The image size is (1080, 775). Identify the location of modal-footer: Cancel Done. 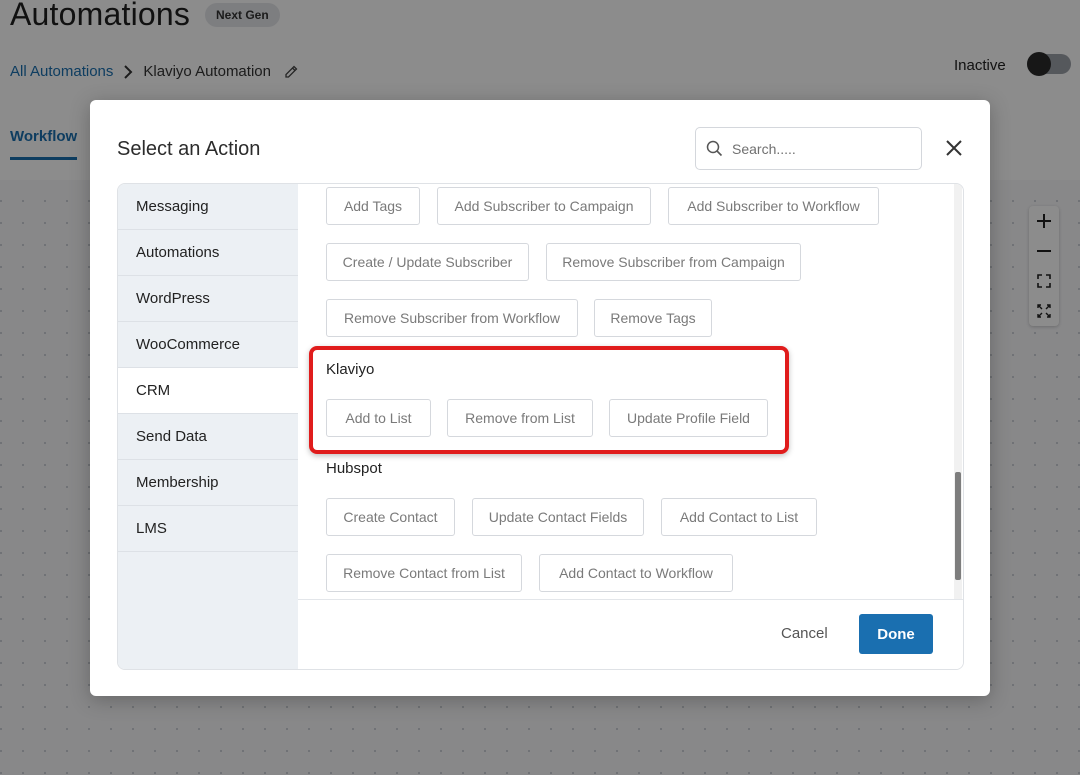
(630, 634).